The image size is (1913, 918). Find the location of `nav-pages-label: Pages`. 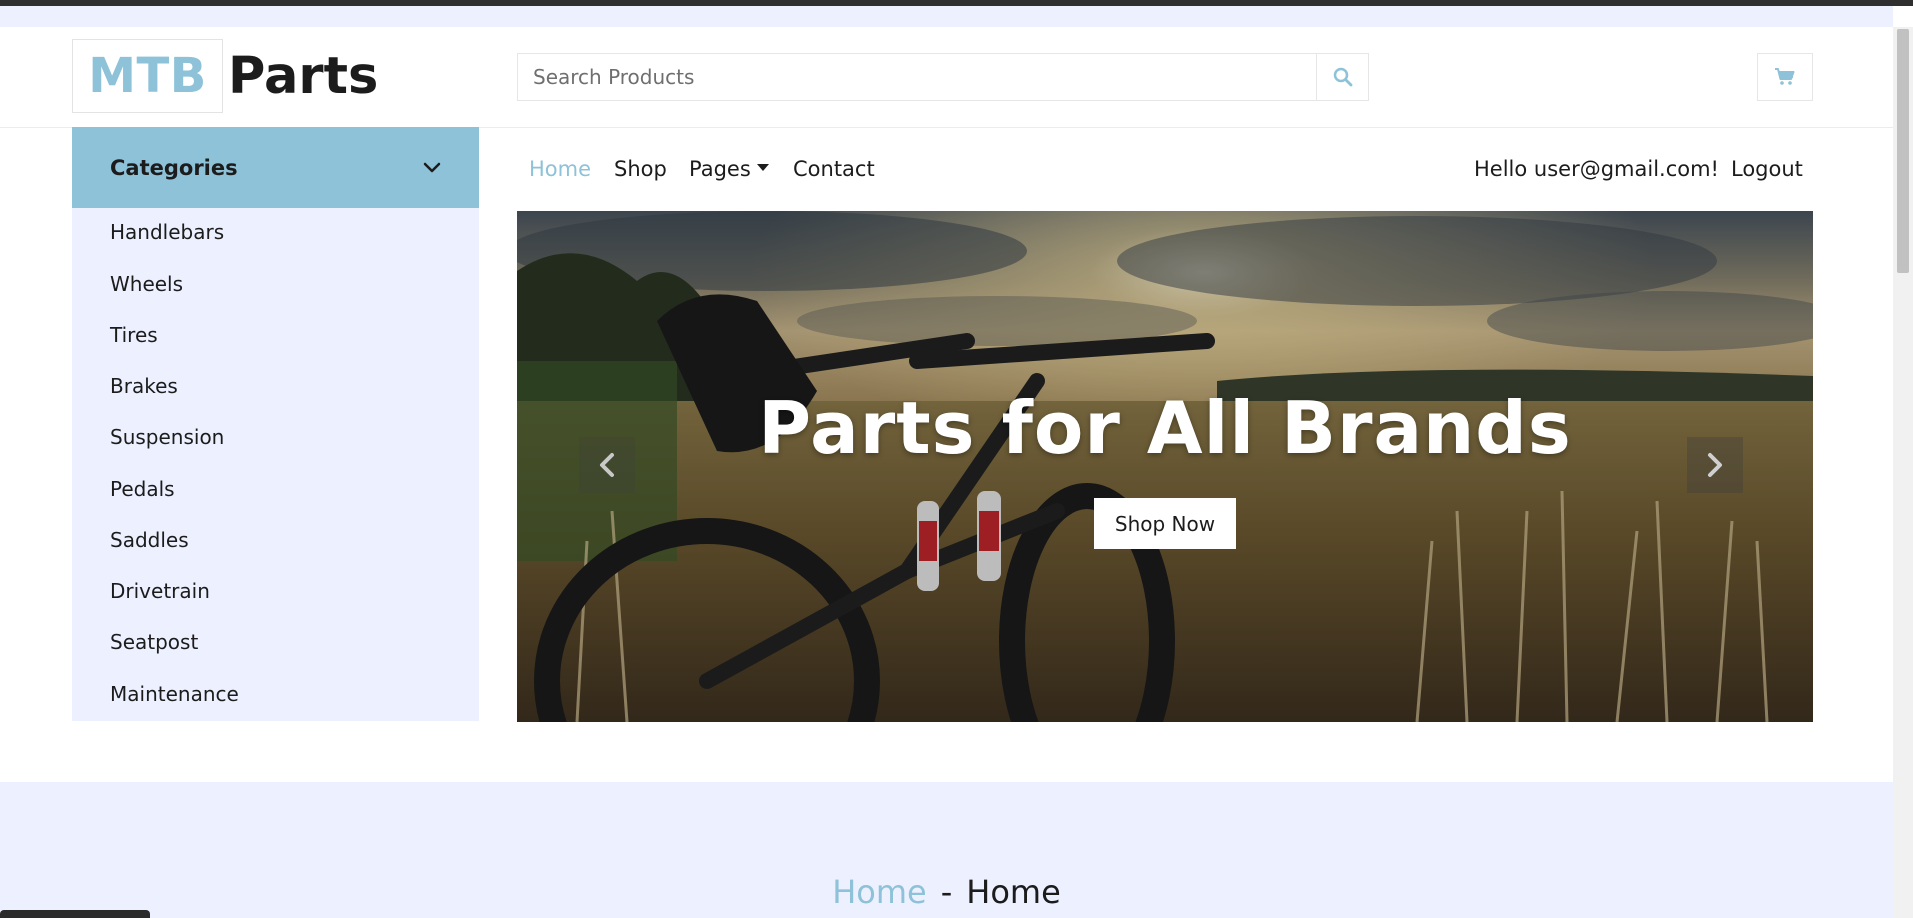

nav-pages-label: Pages is located at coordinates (720, 169).